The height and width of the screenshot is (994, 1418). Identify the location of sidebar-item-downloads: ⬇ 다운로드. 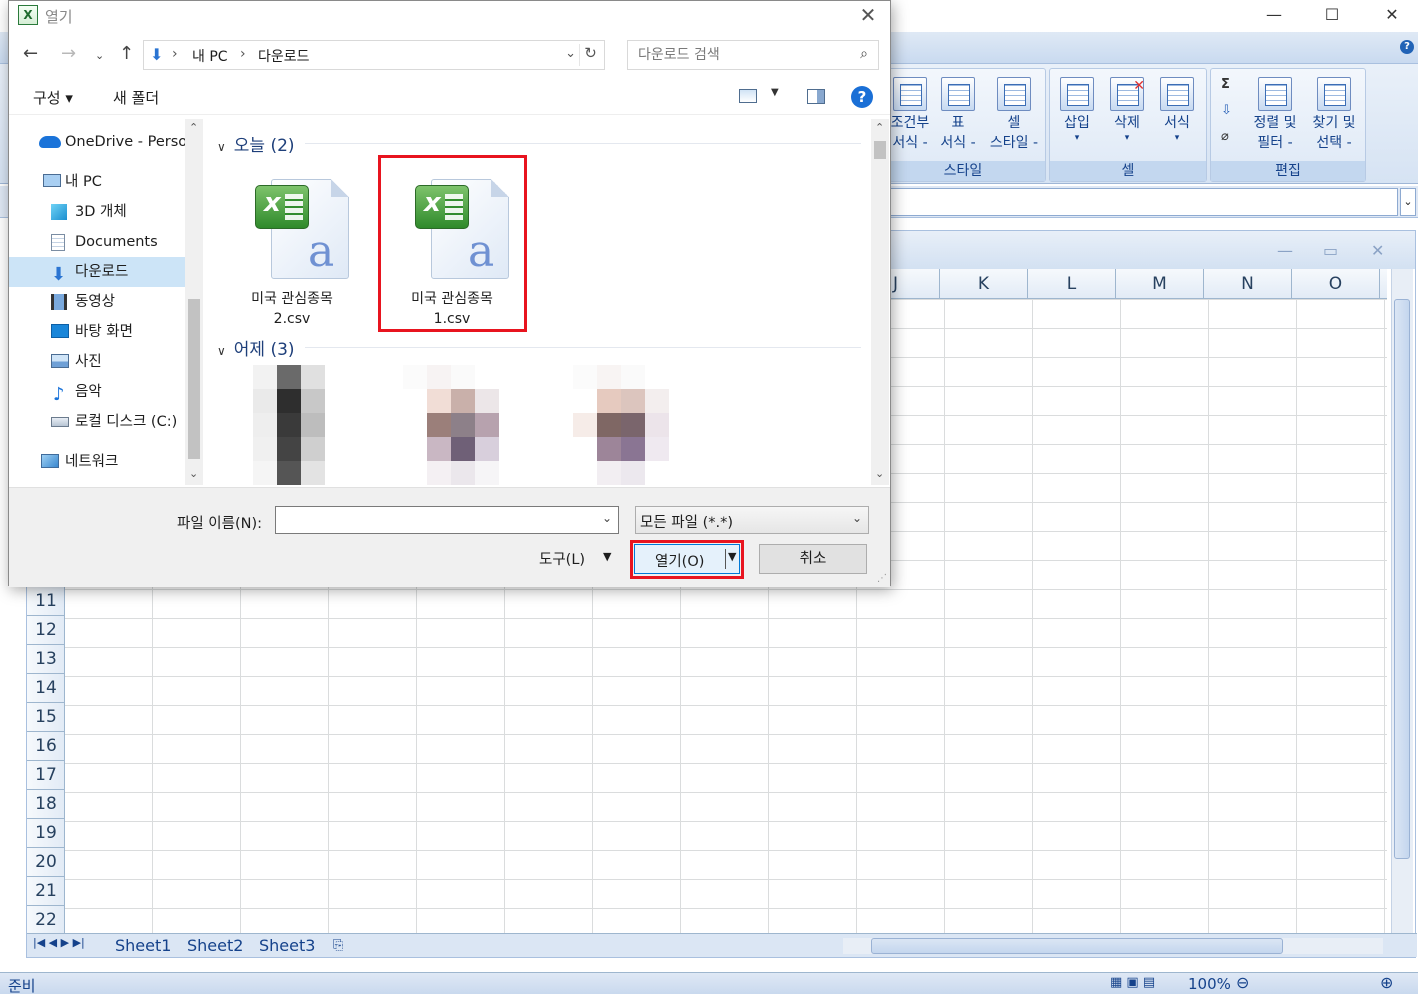
(97, 272).